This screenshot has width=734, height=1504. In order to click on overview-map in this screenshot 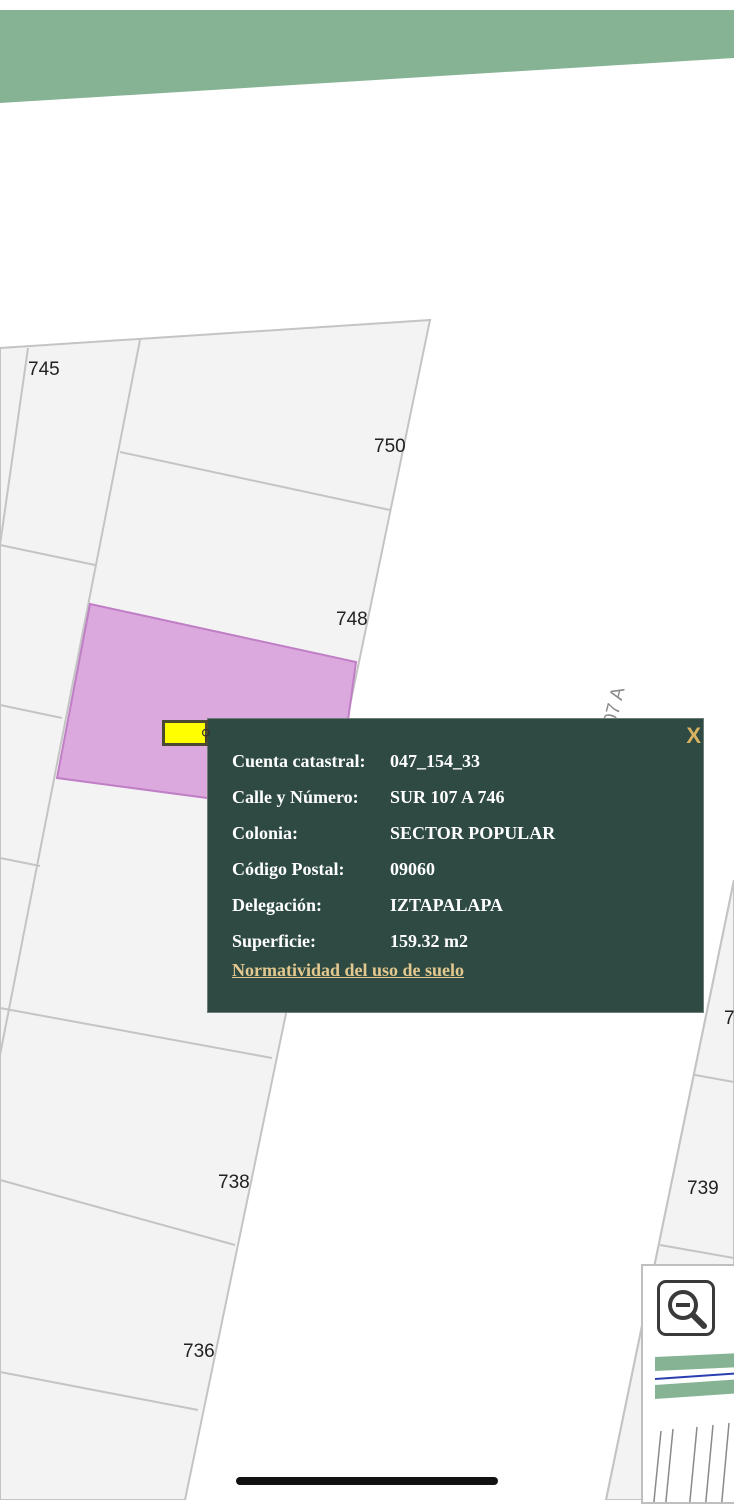, I will do `click(687, 1384)`.